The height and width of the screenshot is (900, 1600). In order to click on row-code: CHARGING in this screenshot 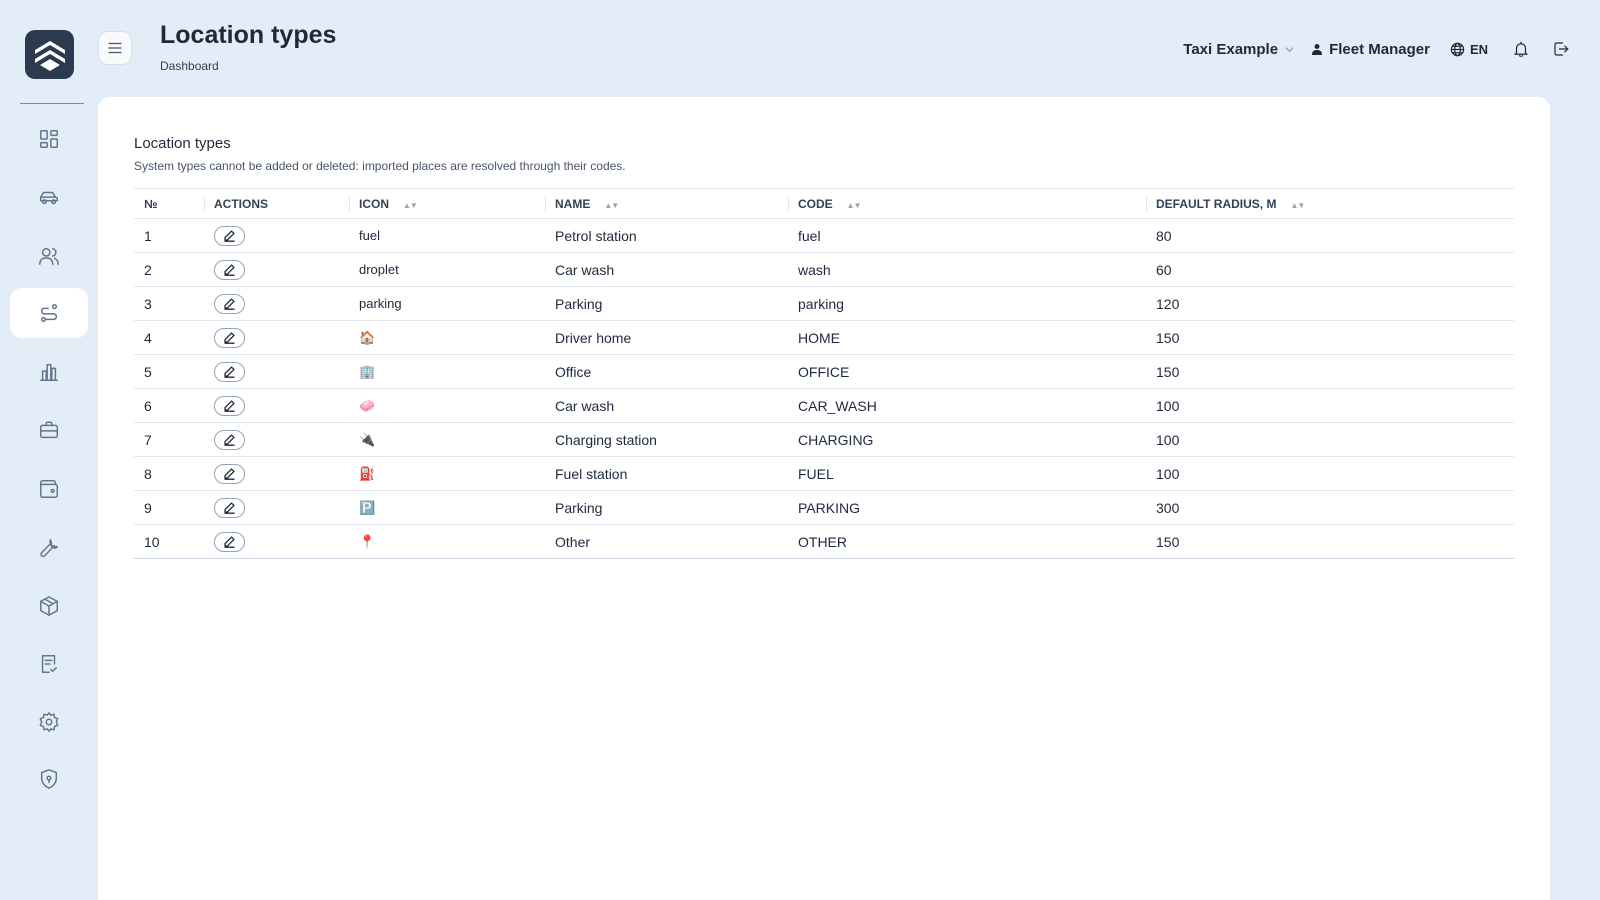, I will do `click(967, 439)`.